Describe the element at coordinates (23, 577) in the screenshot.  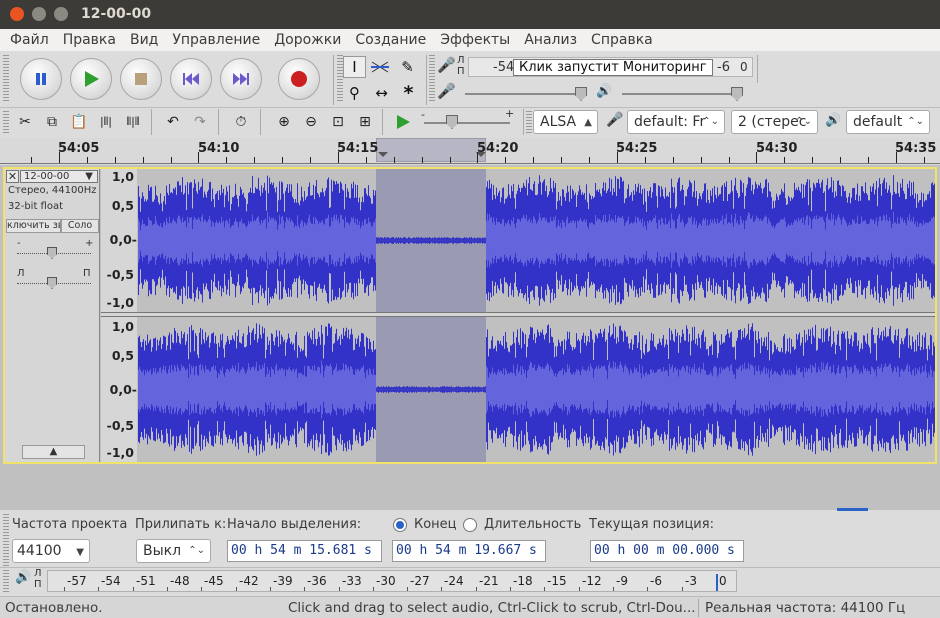
I see `play-meter-icon: 🔊` at that location.